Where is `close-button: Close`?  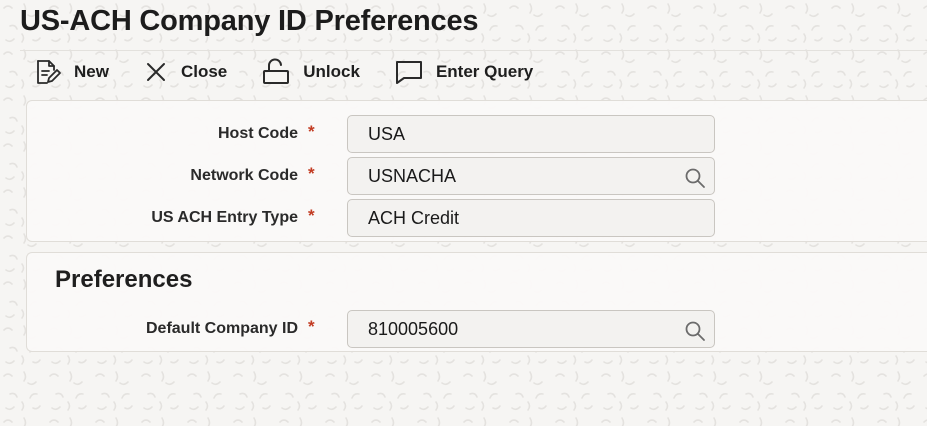
close-button: Close is located at coordinates (185, 72).